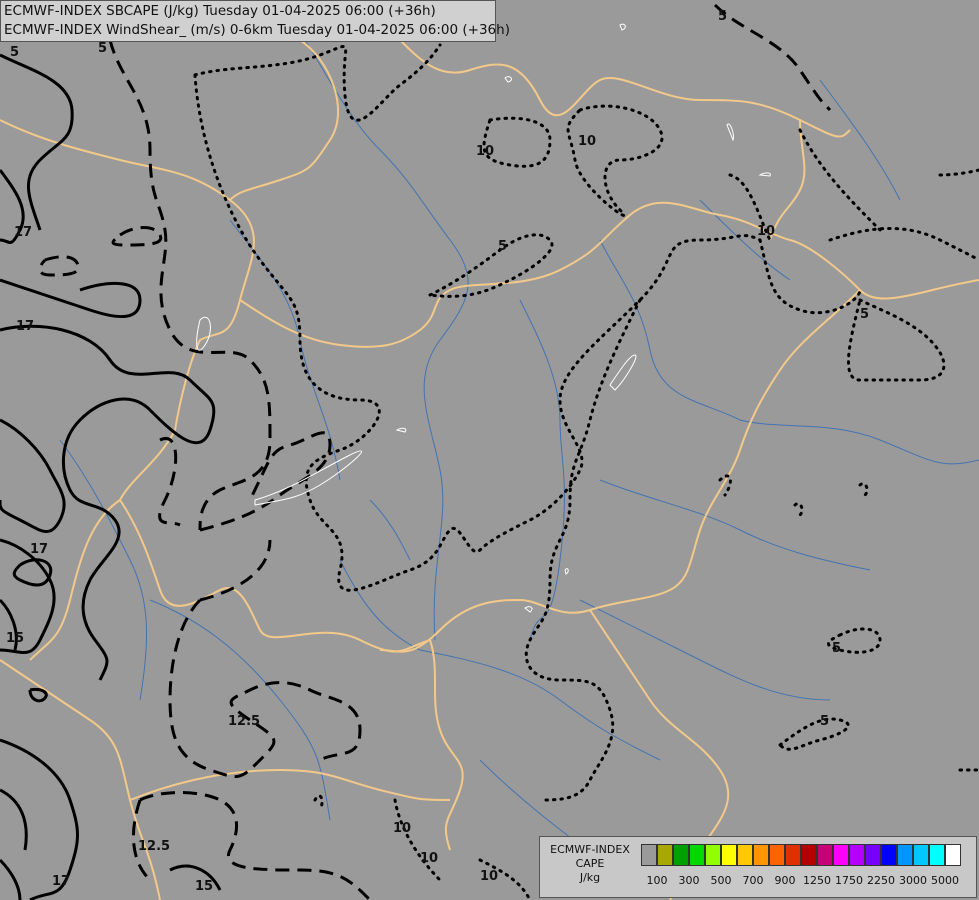  I want to click on legend-tick-label: 500, so click(721, 880).